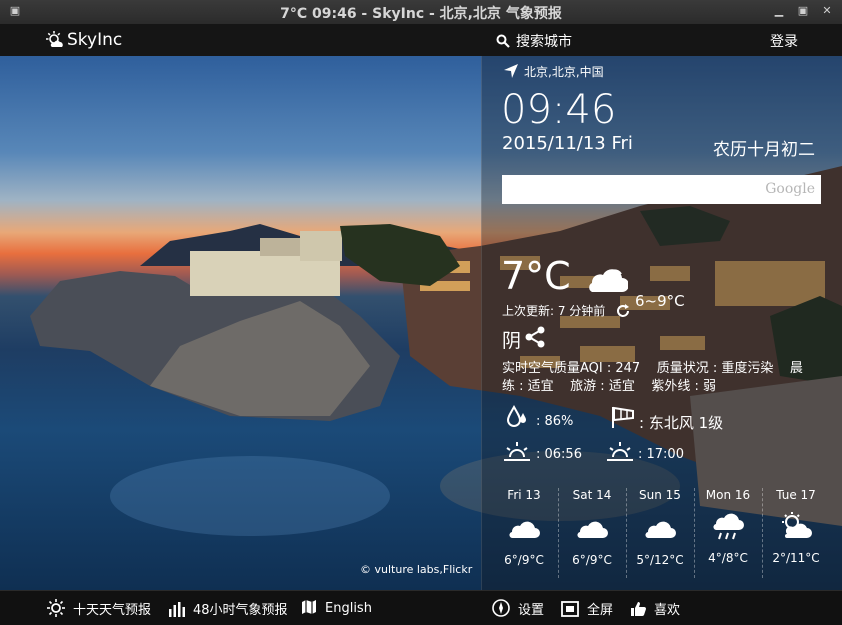  What do you see at coordinates (796, 558) in the screenshot?
I see `forecast-temp: 2°/11°C` at bounding box center [796, 558].